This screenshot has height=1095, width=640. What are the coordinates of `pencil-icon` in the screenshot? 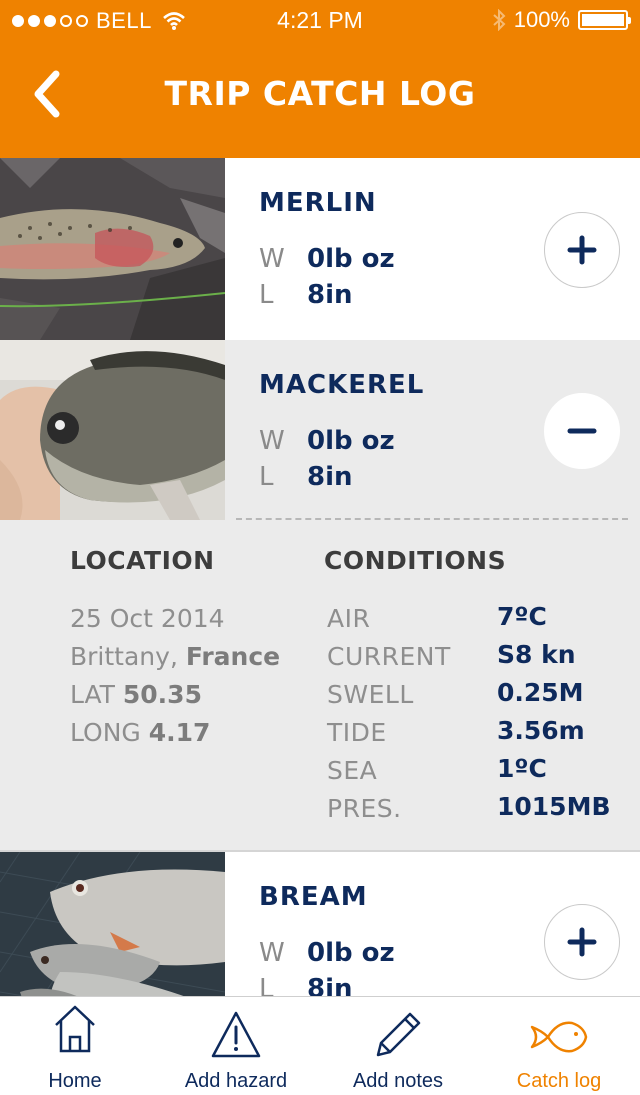 It's located at (398, 1034).